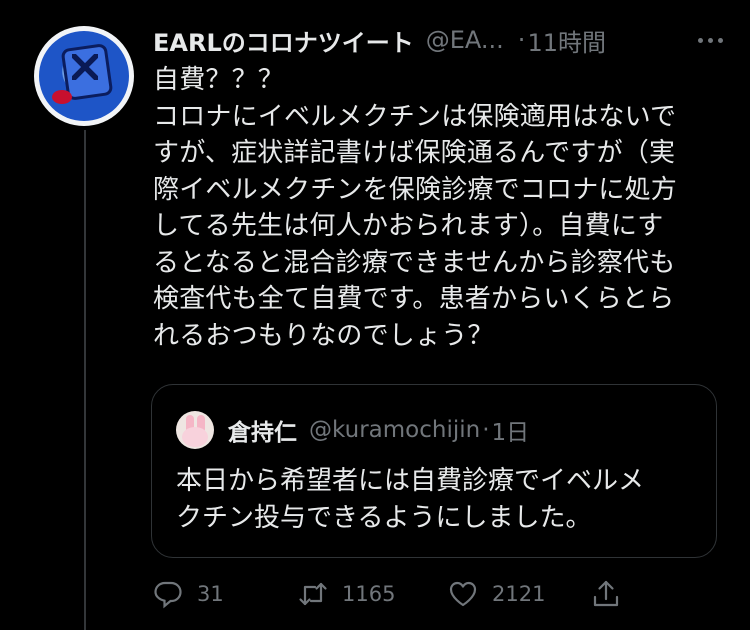 The height and width of the screenshot is (630, 750). I want to click on quoted-time: 1日, so click(510, 433).